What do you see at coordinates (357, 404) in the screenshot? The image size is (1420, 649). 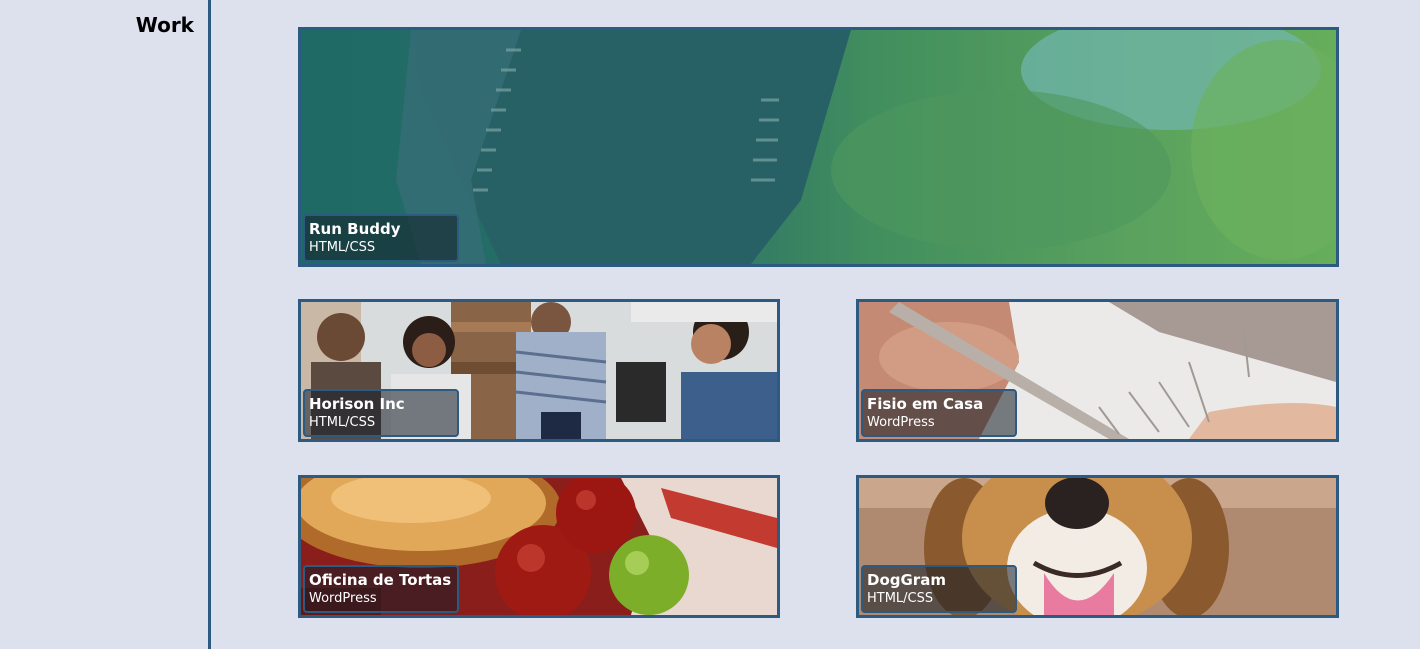 I see `project-name: Horison Inc` at bounding box center [357, 404].